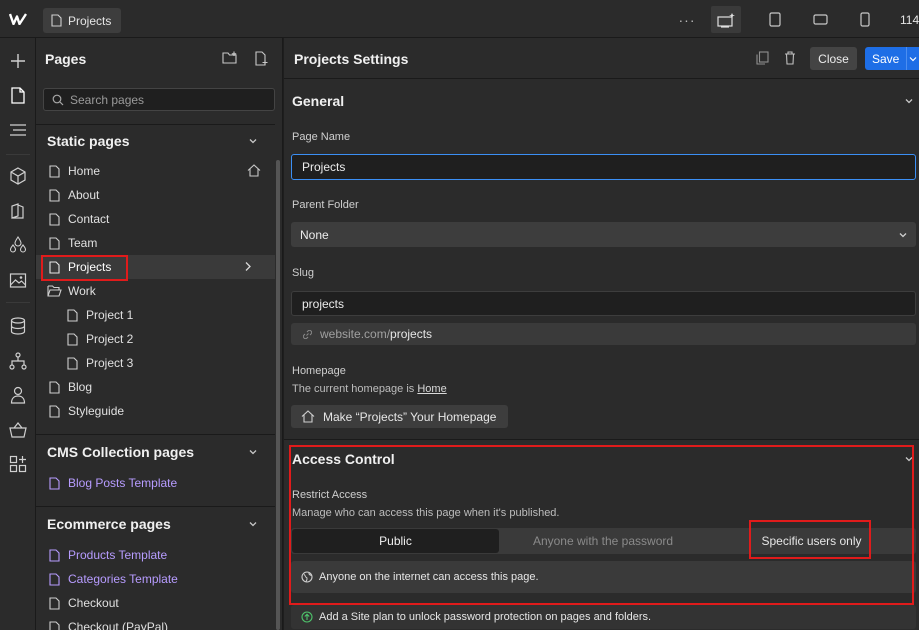  I want to click on homepage-link: Home, so click(431, 389).